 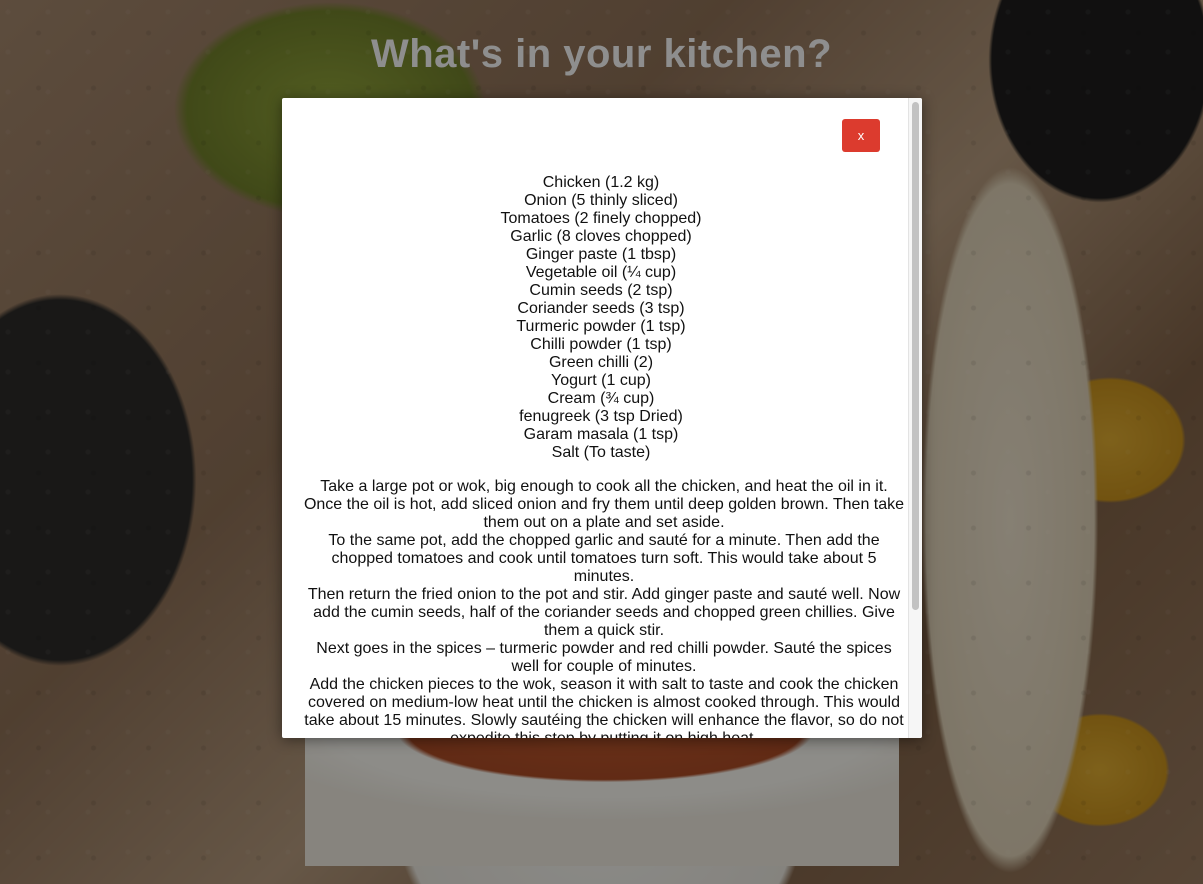 I want to click on ingredient-item: Tomatoes (2 finely chopped), so click(x=601, y=218).